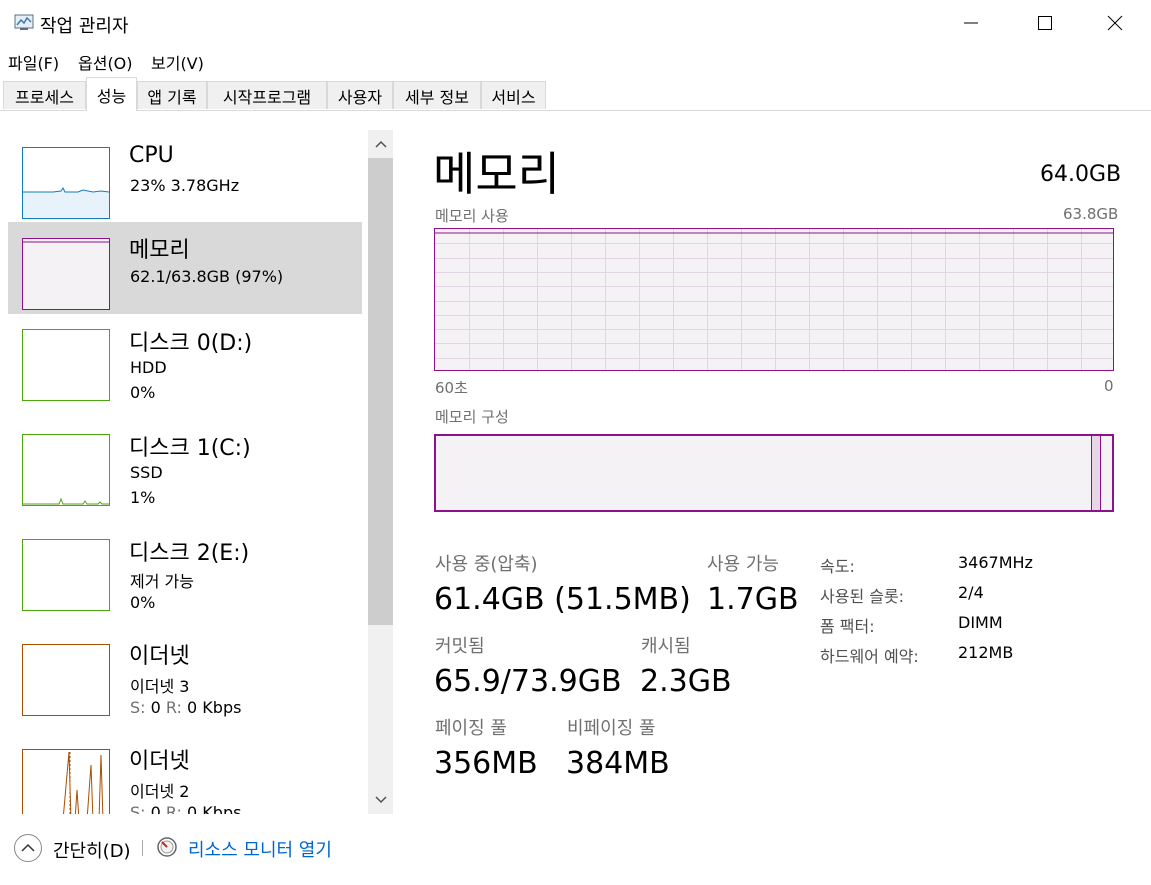 Image resolution: width=1151 pixels, height=885 pixels. Describe the element at coordinates (160, 686) in the screenshot. I see `sidebar-item-adapter: 이더넷 3` at that location.